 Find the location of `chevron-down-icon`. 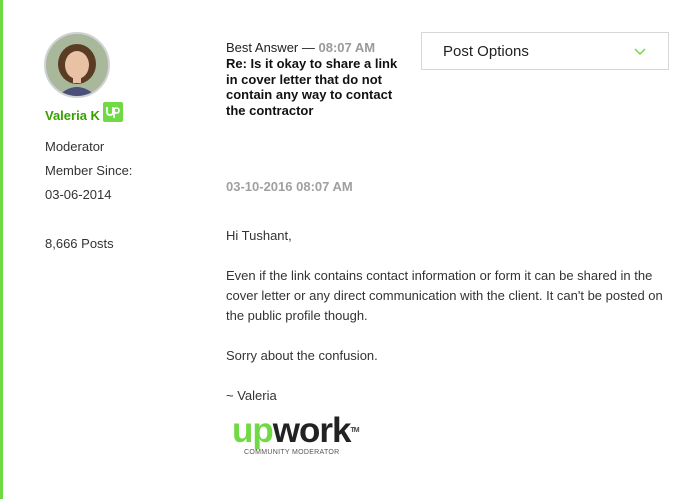

chevron-down-icon is located at coordinates (640, 51).